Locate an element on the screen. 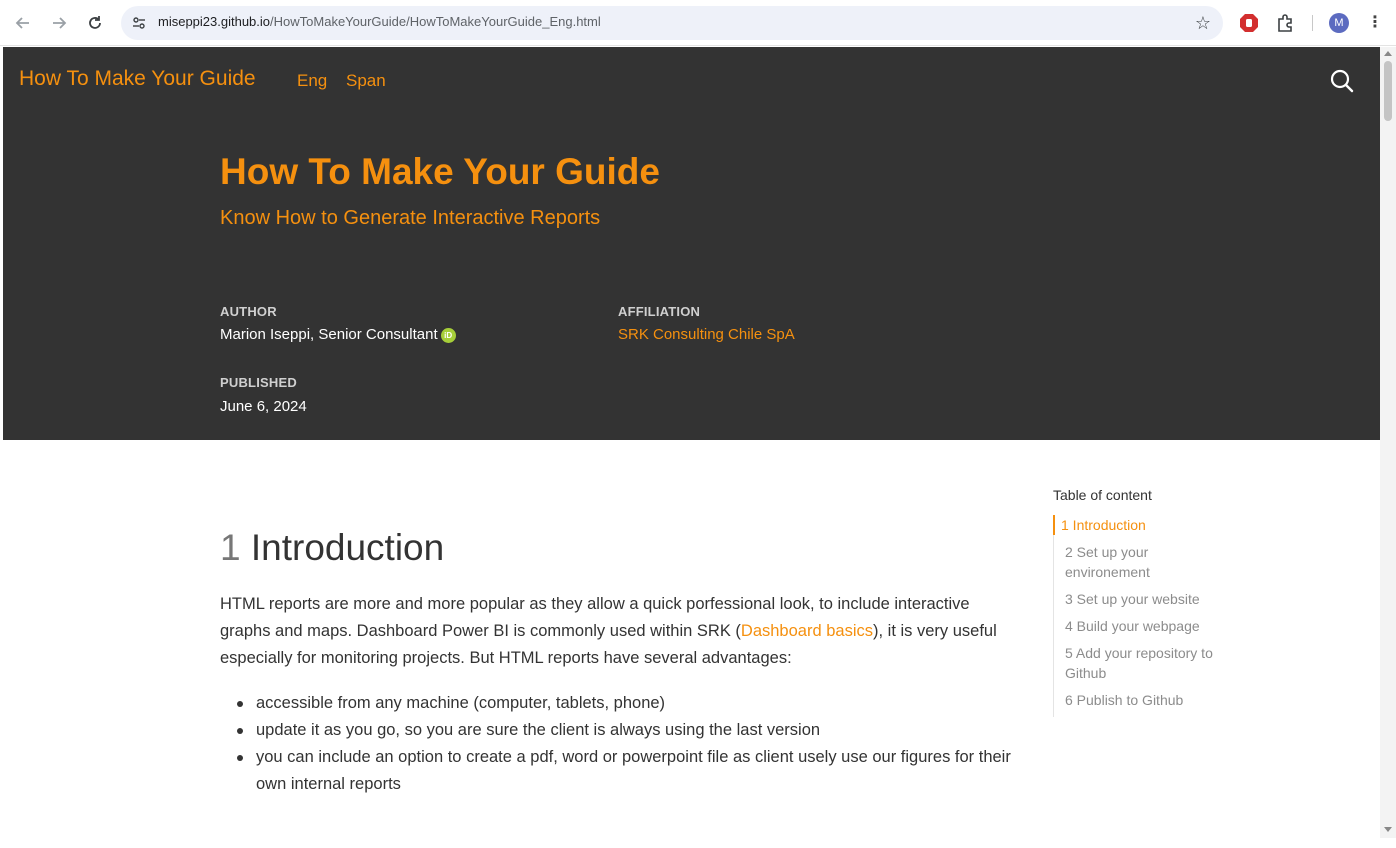 This screenshot has width=1396, height=848. toc-item-publish: 6 Publish to Github is located at coordinates (1143, 700).